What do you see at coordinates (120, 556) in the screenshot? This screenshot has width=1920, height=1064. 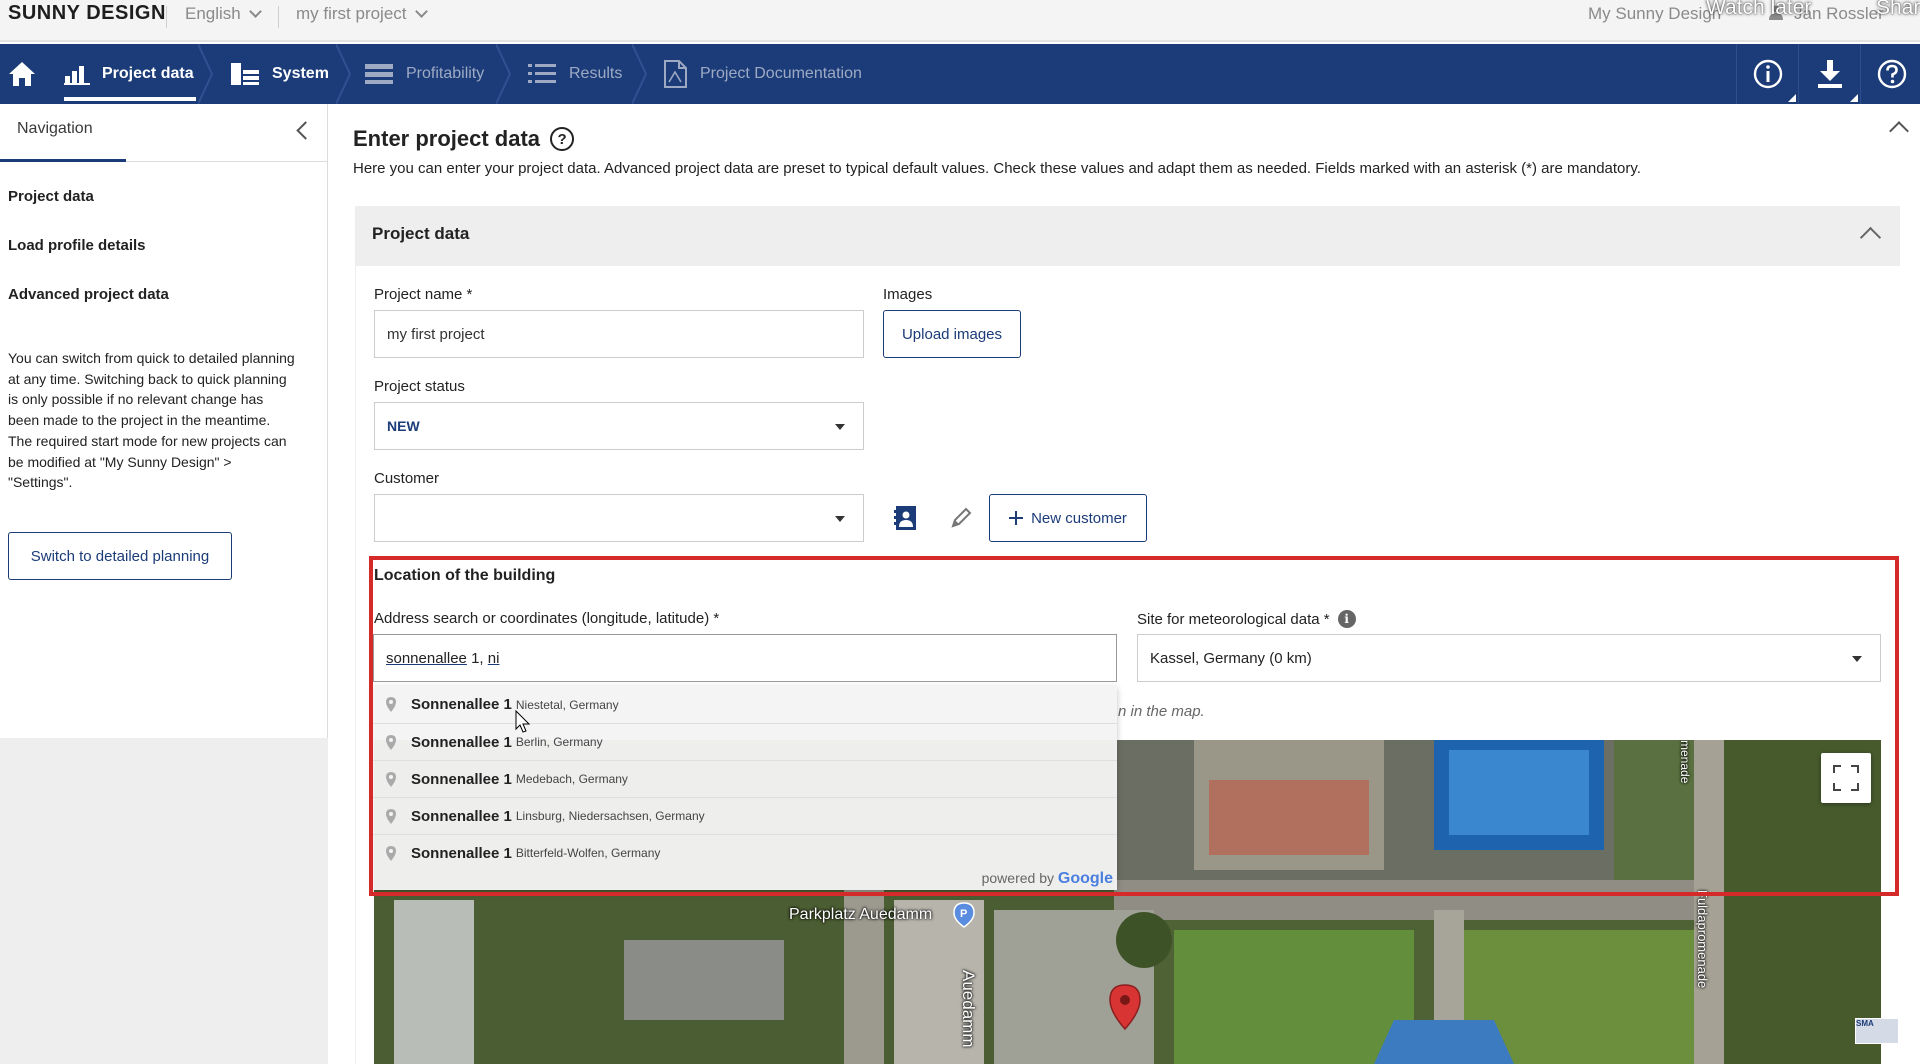 I see `switch-to-detailed-planning-button: Switch to detailed planning` at bounding box center [120, 556].